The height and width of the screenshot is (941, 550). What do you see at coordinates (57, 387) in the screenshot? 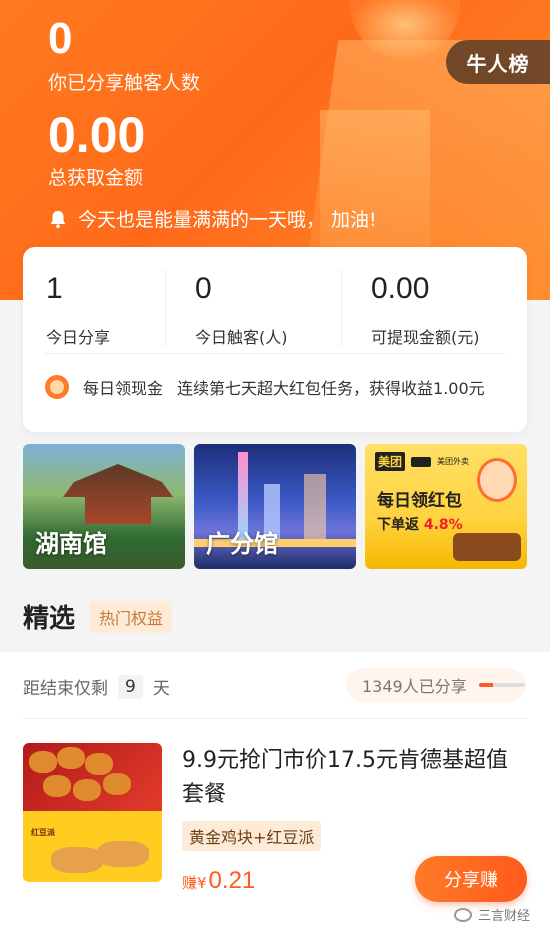
I see `smile-coin-icon` at bounding box center [57, 387].